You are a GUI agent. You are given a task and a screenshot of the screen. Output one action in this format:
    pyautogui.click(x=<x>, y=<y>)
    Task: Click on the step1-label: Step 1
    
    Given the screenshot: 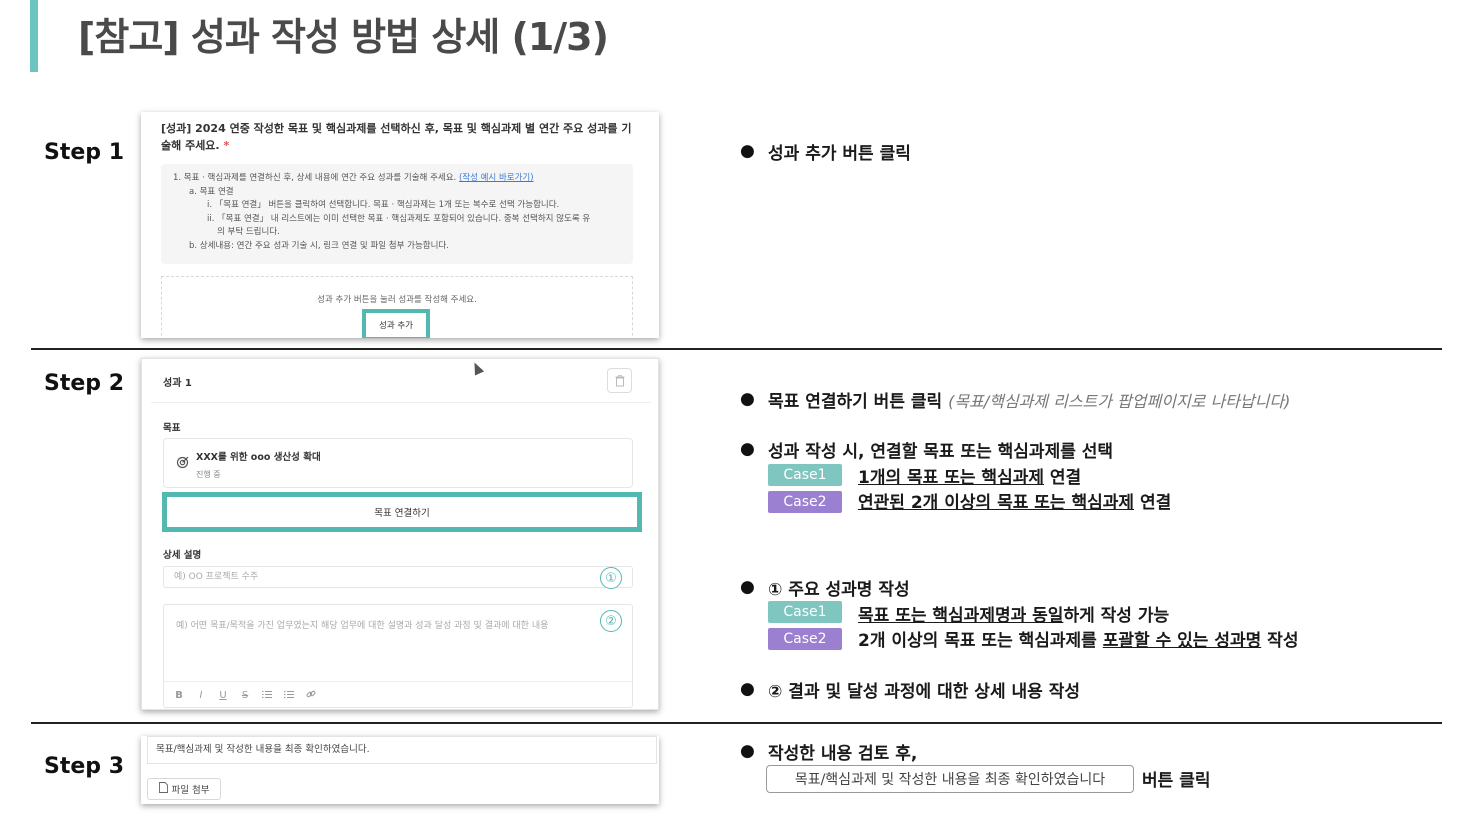 What is the action you would take?
    pyautogui.click(x=84, y=152)
    